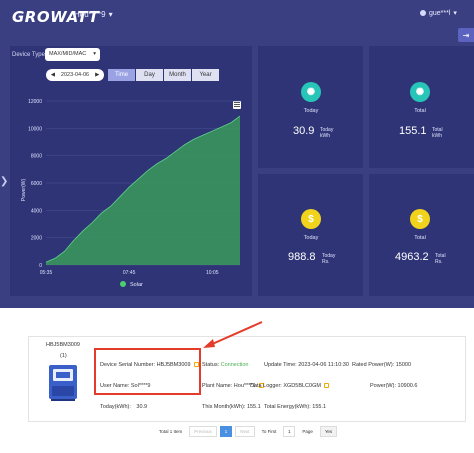 The width and height of the screenshot is (474, 453). What do you see at coordinates (382, 365) in the screenshot?
I see `rated-power-row: Rated Power(W): 15000` at bounding box center [382, 365].